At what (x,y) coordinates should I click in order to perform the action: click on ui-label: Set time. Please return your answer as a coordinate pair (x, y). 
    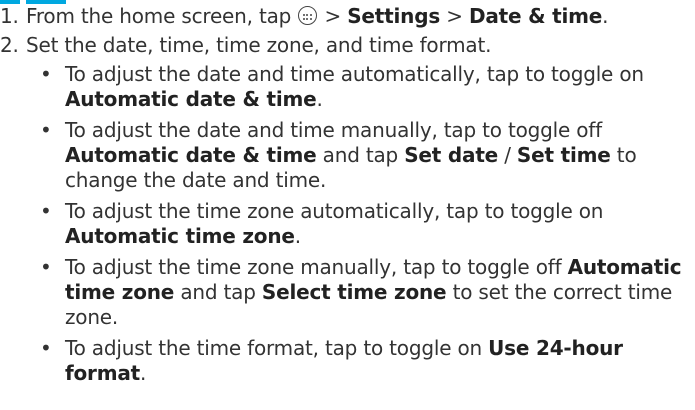
    Looking at the image, I should click on (563, 155).